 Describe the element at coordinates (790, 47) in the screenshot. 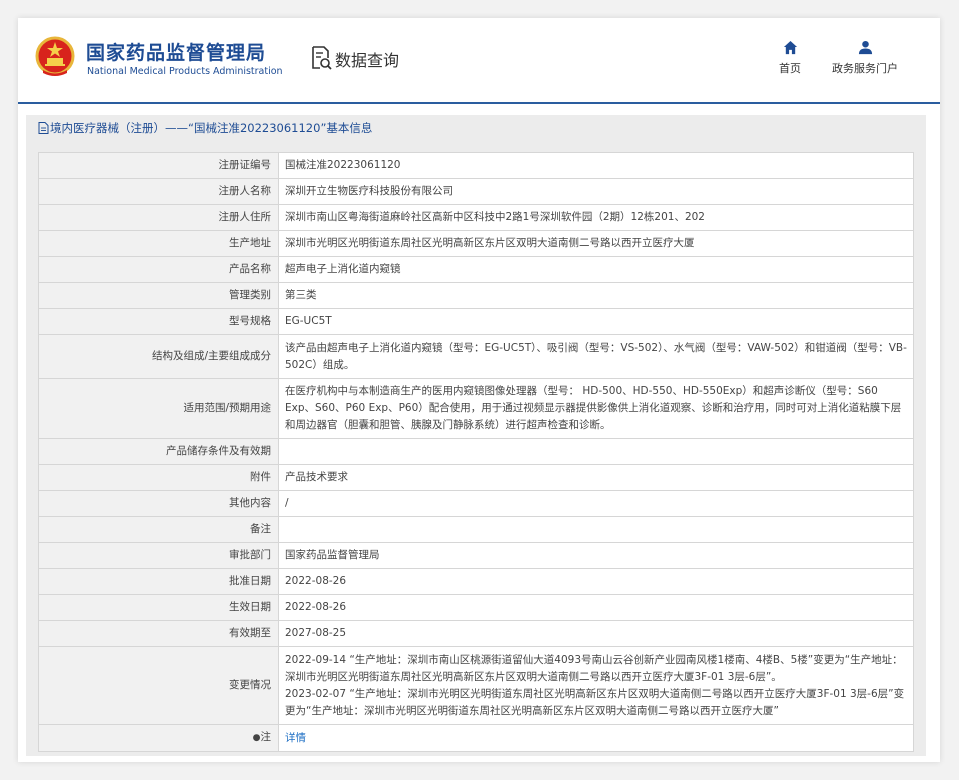

I see `home-icon` at that location.